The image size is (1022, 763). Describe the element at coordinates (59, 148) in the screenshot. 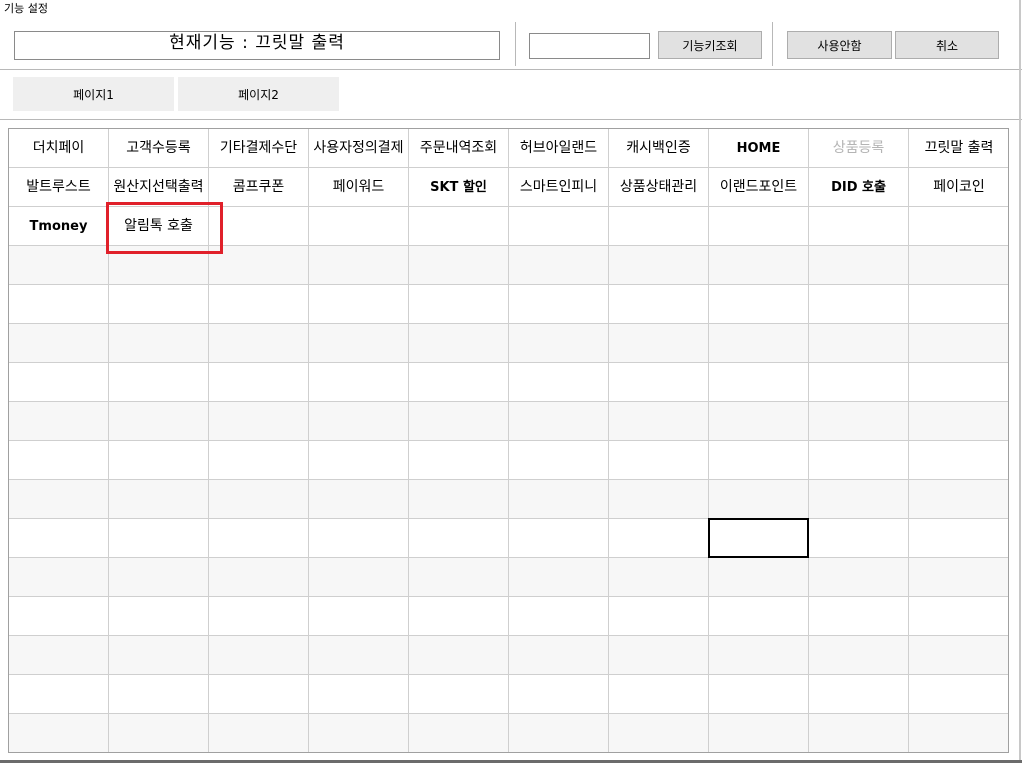

I see `function-key-cell: 더치페이` at that location.